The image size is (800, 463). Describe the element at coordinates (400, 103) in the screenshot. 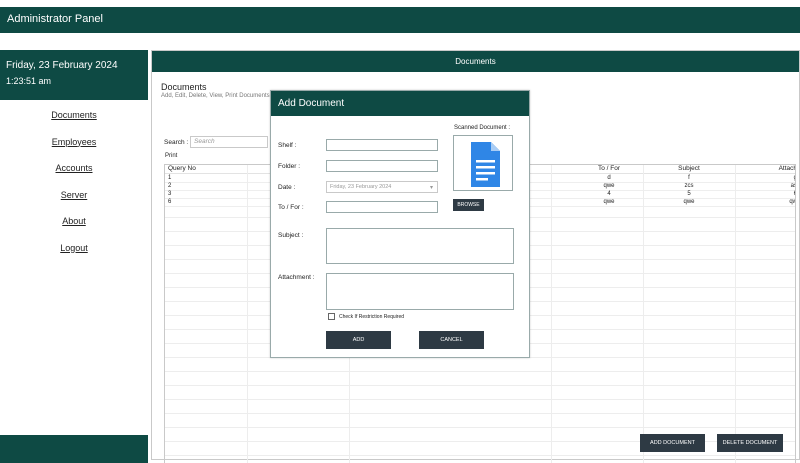

I see `dialog-title: Add Document` at that location.